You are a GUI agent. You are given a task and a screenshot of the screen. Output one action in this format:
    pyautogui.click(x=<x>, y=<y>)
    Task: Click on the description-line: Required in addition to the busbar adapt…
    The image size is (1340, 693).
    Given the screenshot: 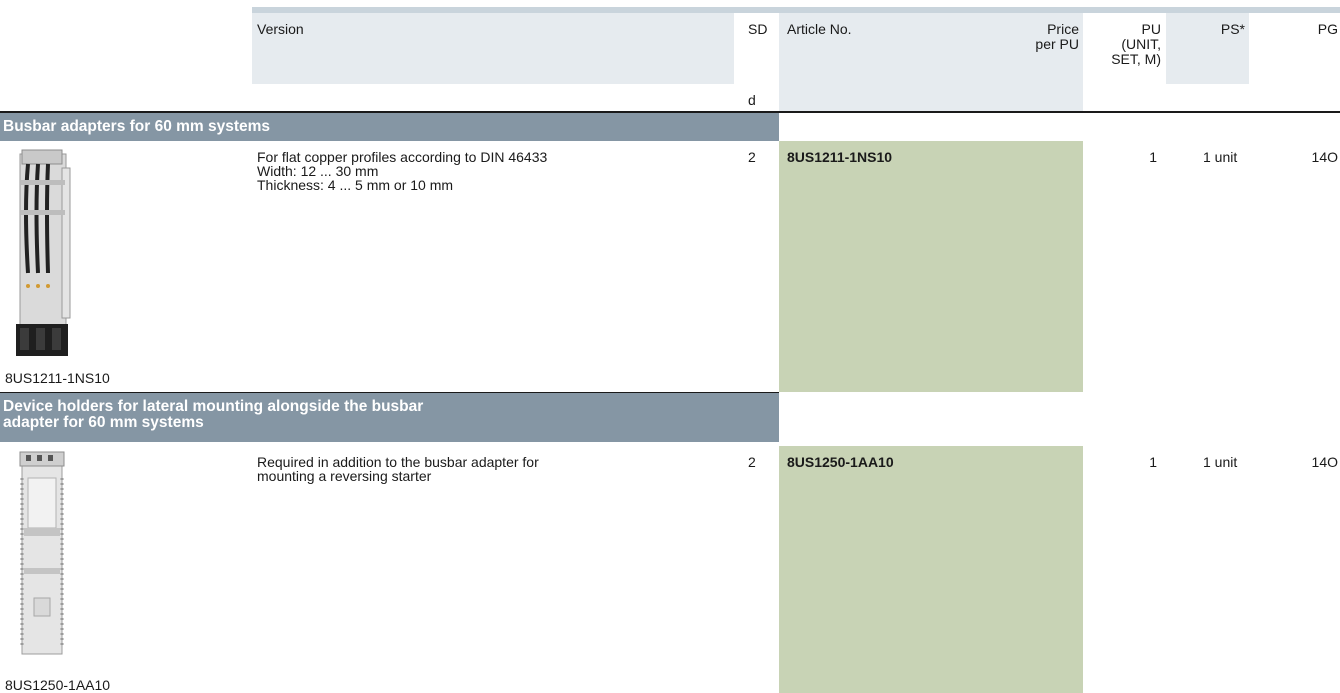 What is the action you would take?
    pyautogui.click(x=398, y=462)
    